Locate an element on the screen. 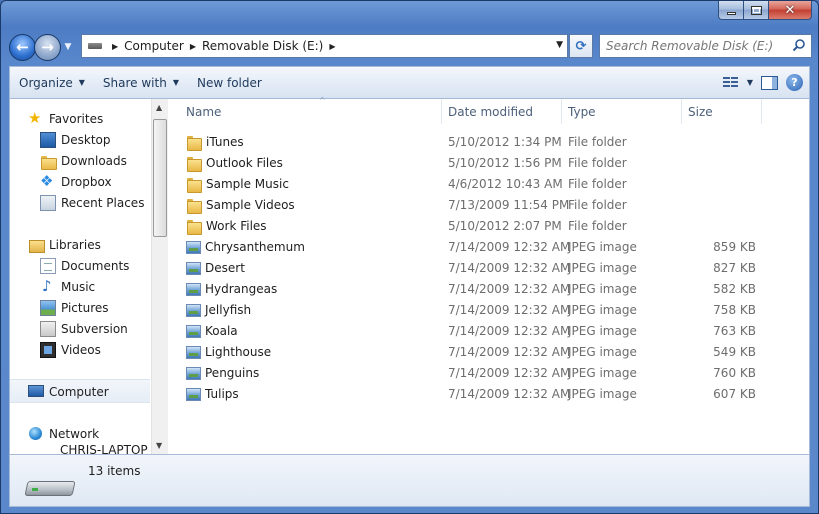  libraries-header: Libraries is located at coordinates (64, 244).